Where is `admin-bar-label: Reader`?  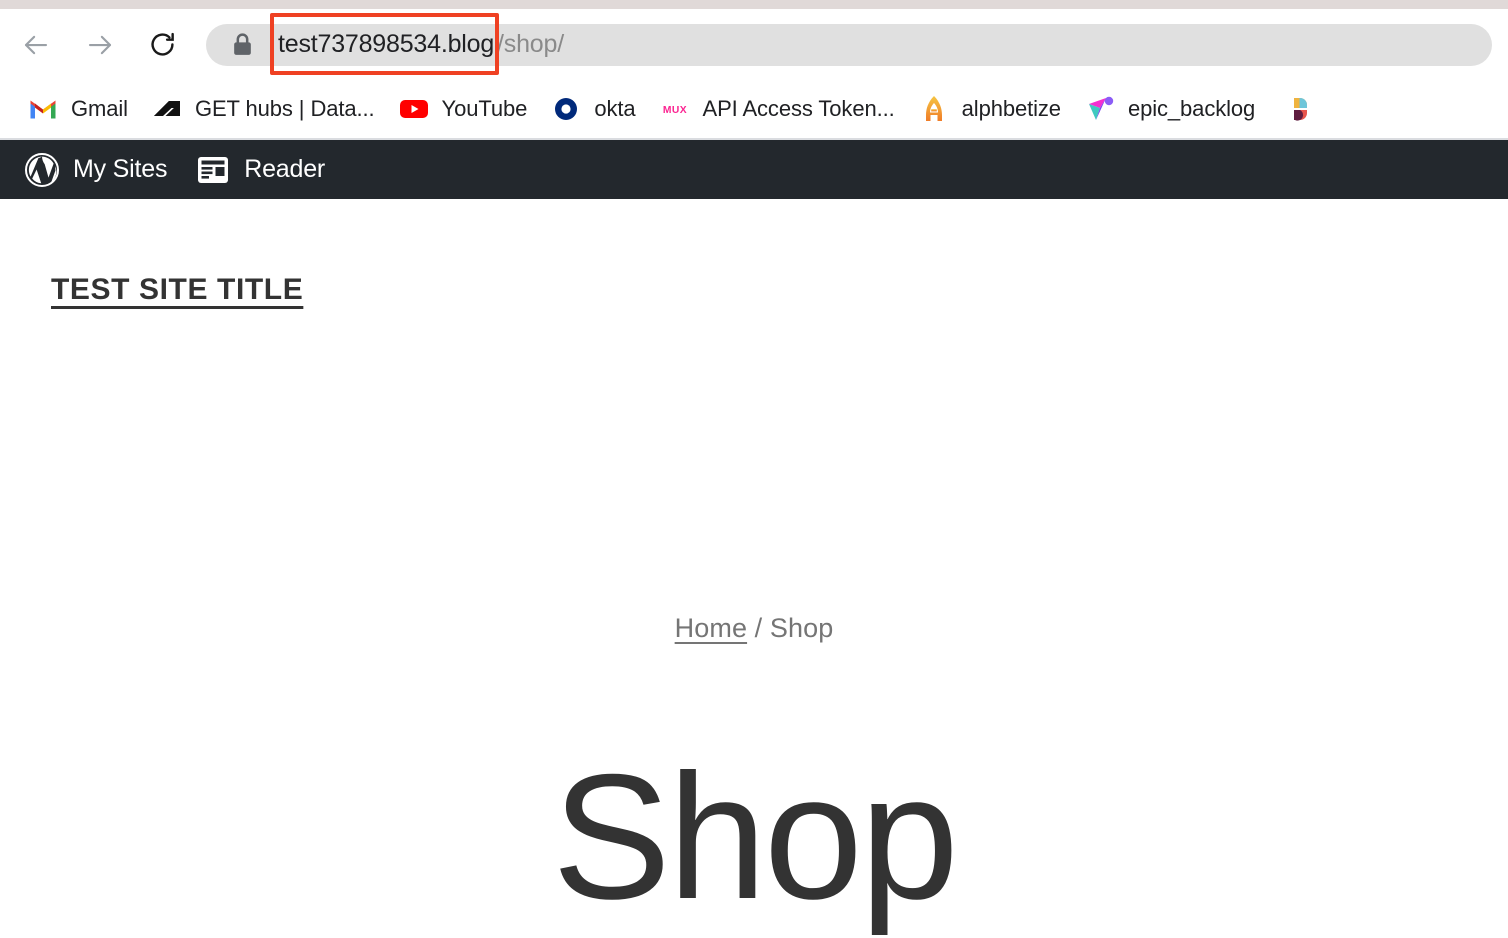
admin-bar-label: Reader is located at coordinates (285, 169).